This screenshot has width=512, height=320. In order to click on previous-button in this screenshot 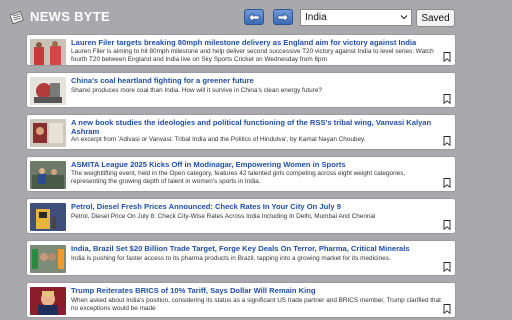, I will do `click(254, 17)`.